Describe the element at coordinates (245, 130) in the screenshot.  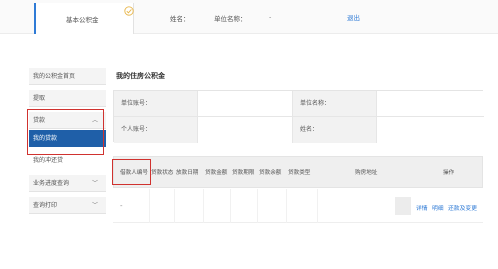
I see `personal-account-value` at that location.